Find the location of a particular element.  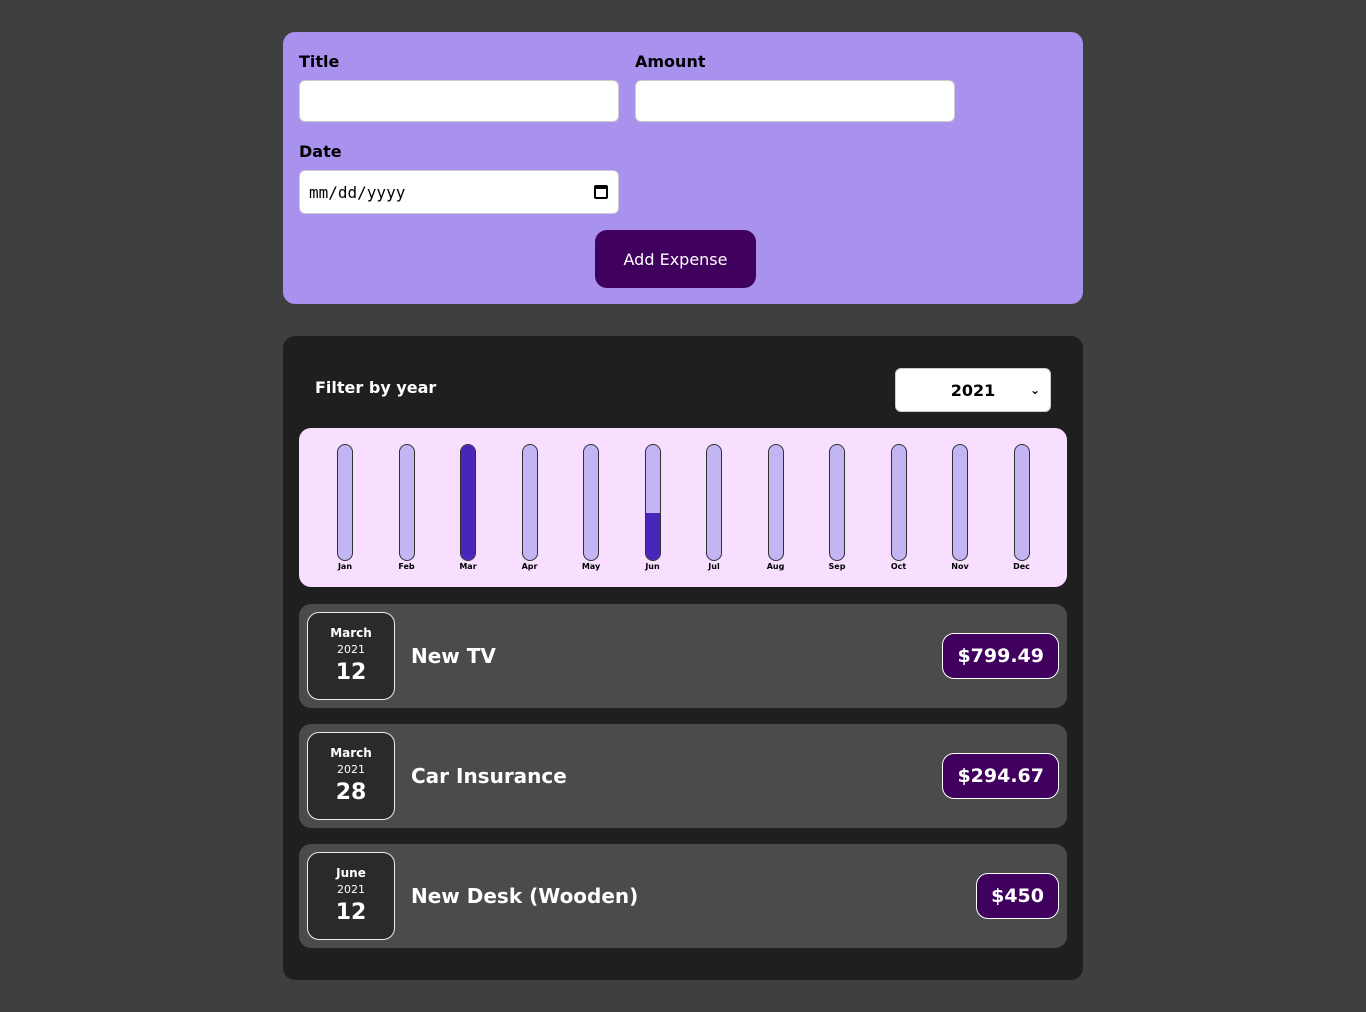

chart-bar-apr: Apr is located at coordinates (530, 509).